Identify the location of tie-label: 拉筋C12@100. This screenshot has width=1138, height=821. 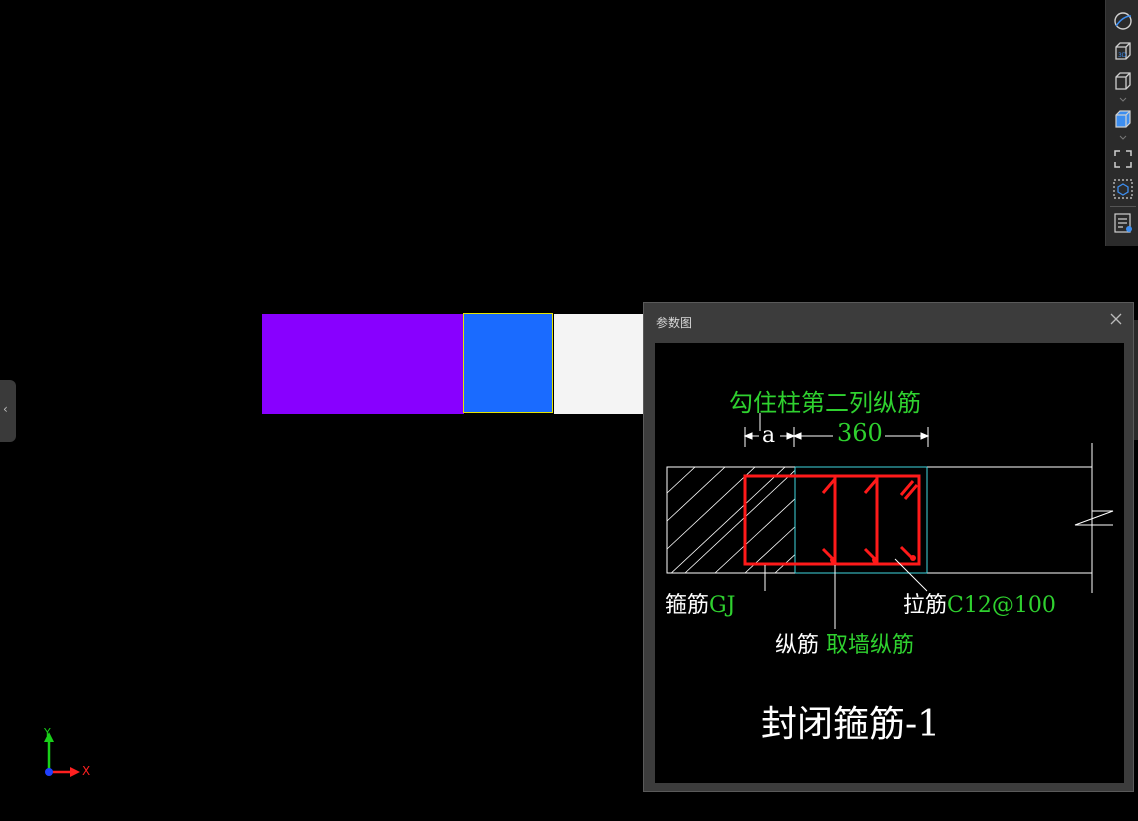
(979, 603).